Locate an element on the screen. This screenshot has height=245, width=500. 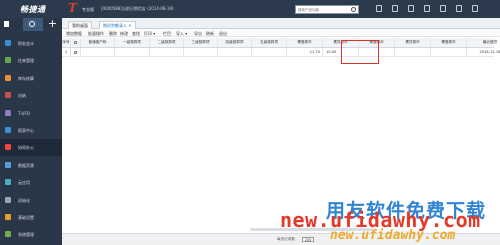
user-icon is located at coordinates (427, 8).